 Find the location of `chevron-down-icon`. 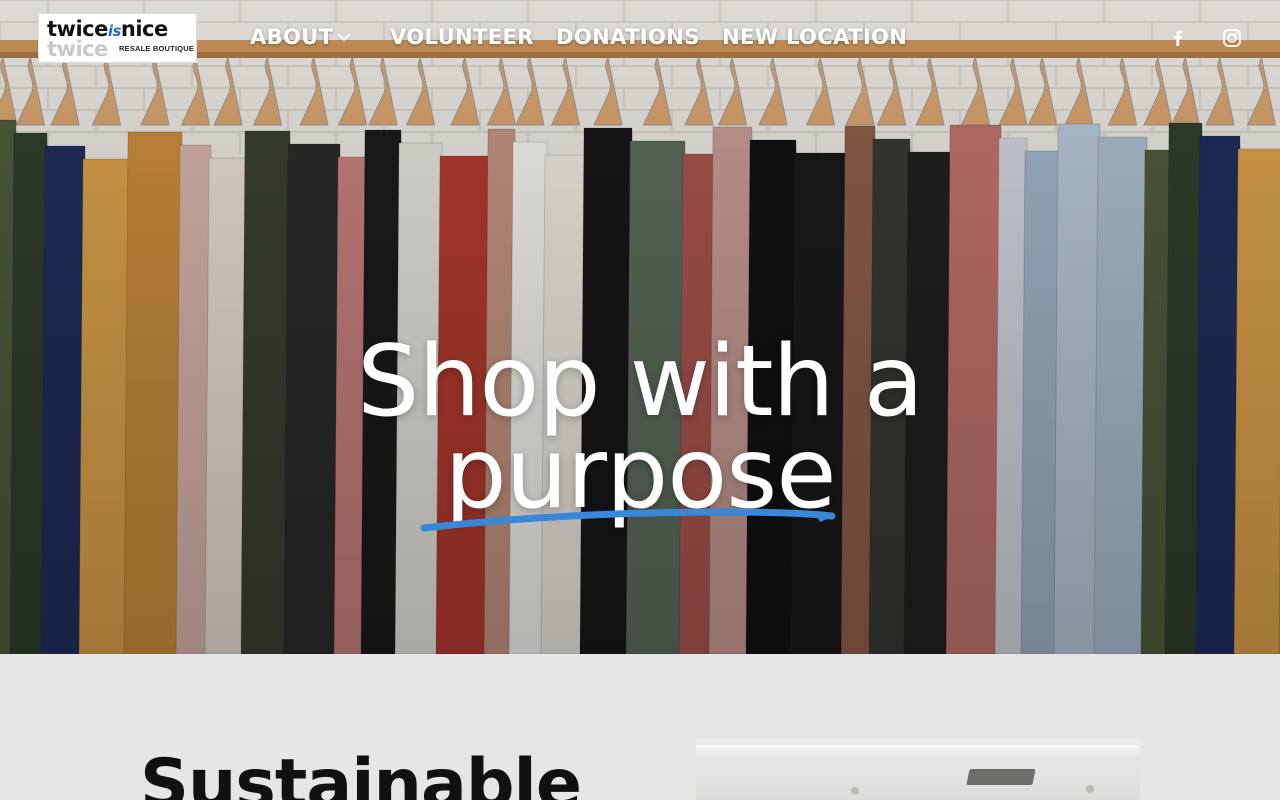

chevron-down-icon is located at coordinates (344, 37).